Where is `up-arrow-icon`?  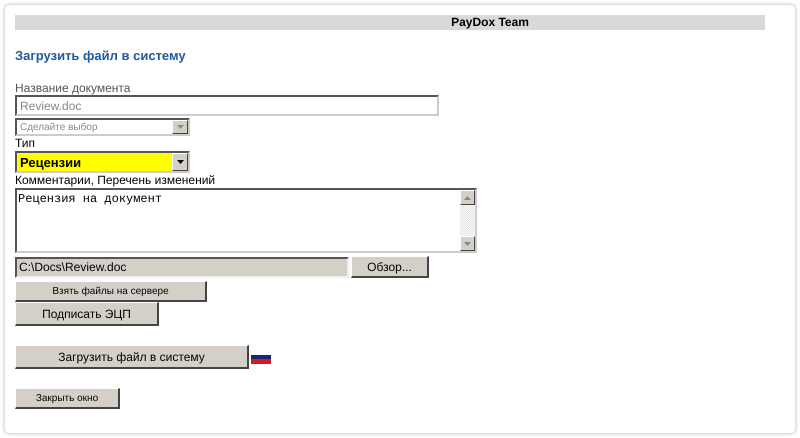 up-arrow-icon is located at coordinates (467, 198).